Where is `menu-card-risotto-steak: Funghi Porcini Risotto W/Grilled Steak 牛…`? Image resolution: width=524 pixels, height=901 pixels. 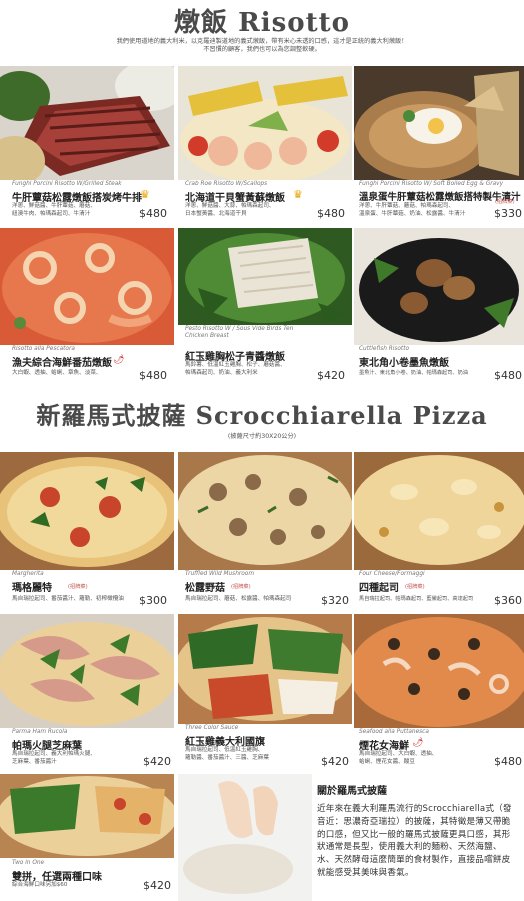
menu-card-risotto-steak: Funghi Porcini Risotto W/Grilled Steak 牛… is located at coordinates (87, 145).